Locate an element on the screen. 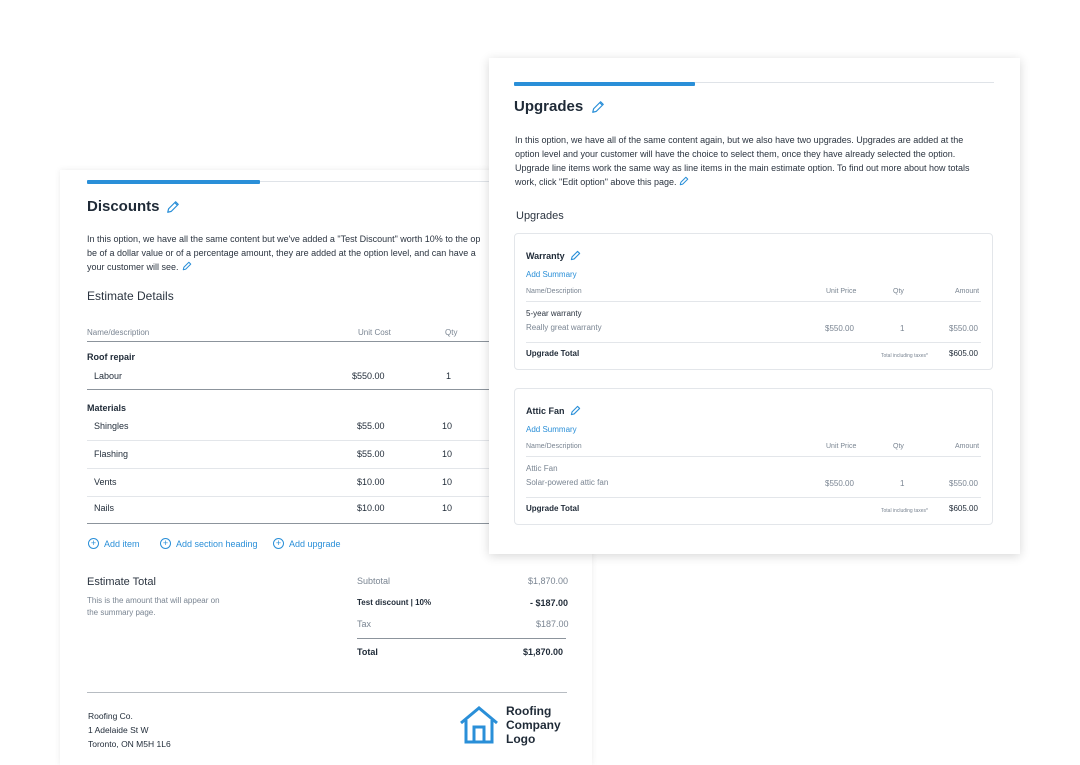  total-value: $1,870.00 is located at coordinates (543, 652).